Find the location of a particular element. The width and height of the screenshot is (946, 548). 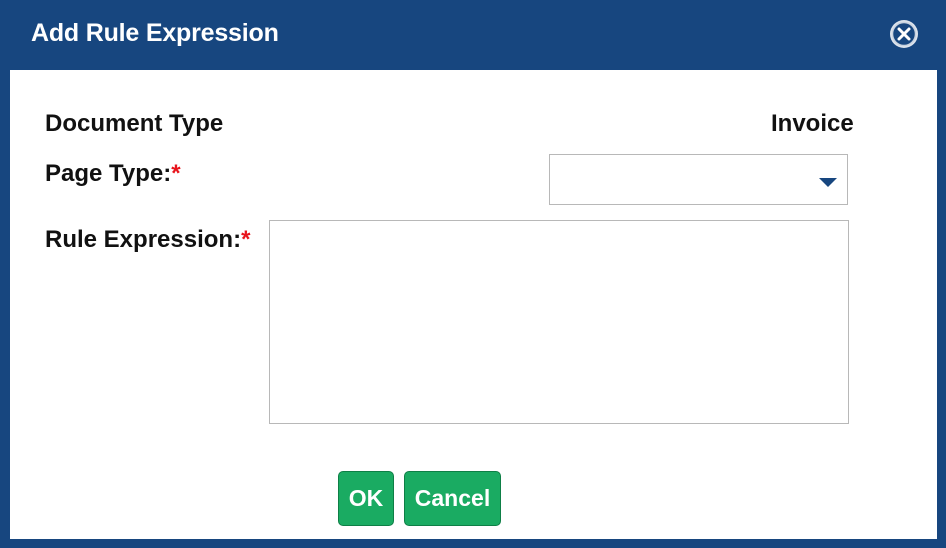

document-type-label: Document Type is located at coordinates (134, 123).